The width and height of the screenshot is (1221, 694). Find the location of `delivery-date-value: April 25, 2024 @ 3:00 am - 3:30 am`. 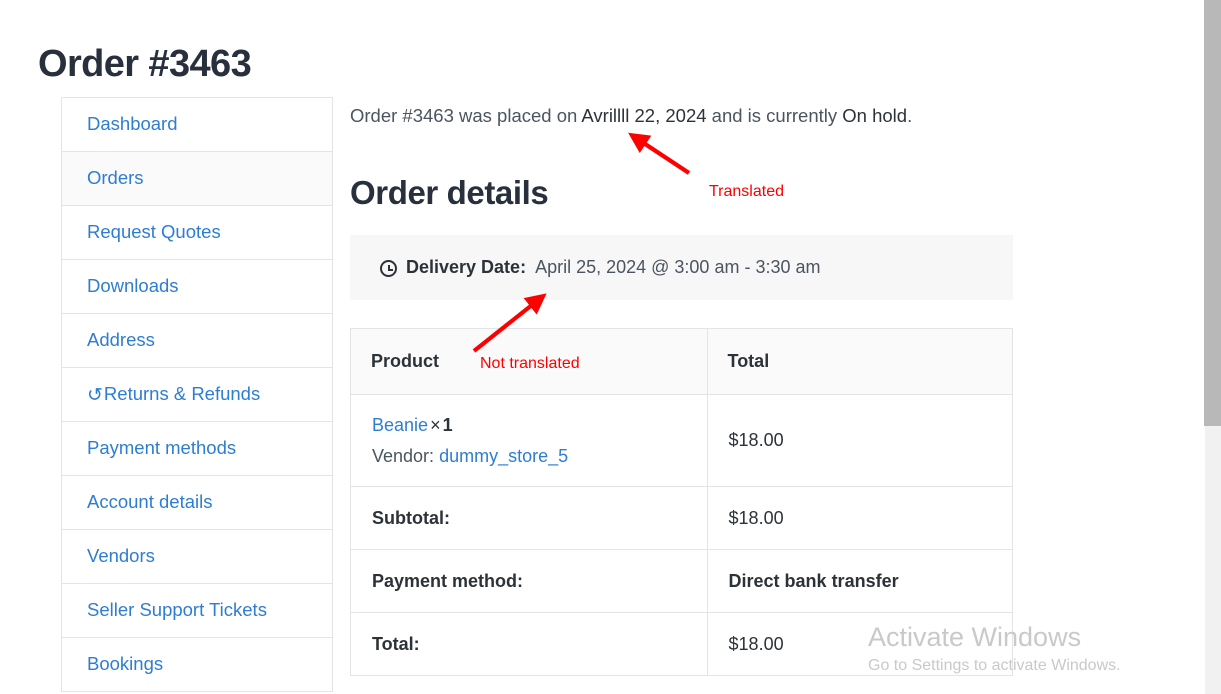

delivery-date-value: April 25, 2024 @ 3:00 am - 3:30 am is located at coordinates (678, 267).